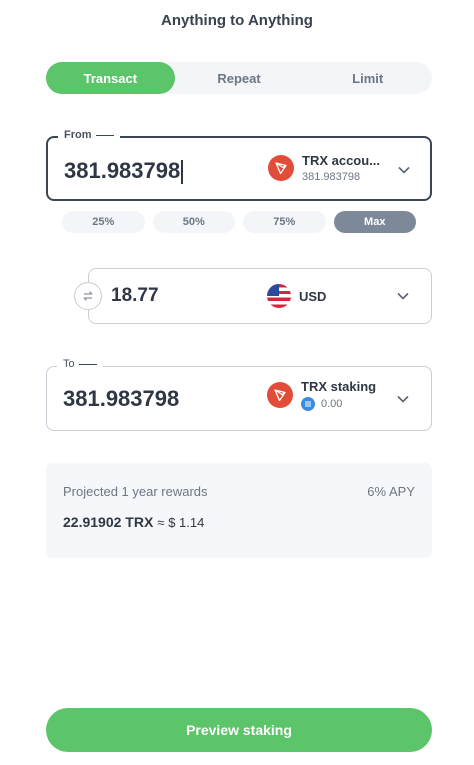 This screenshot has height=765, width=474. Describe the element at coordinates (308, 404) in the screenshot. I see `coin-stack-icon` at that location.